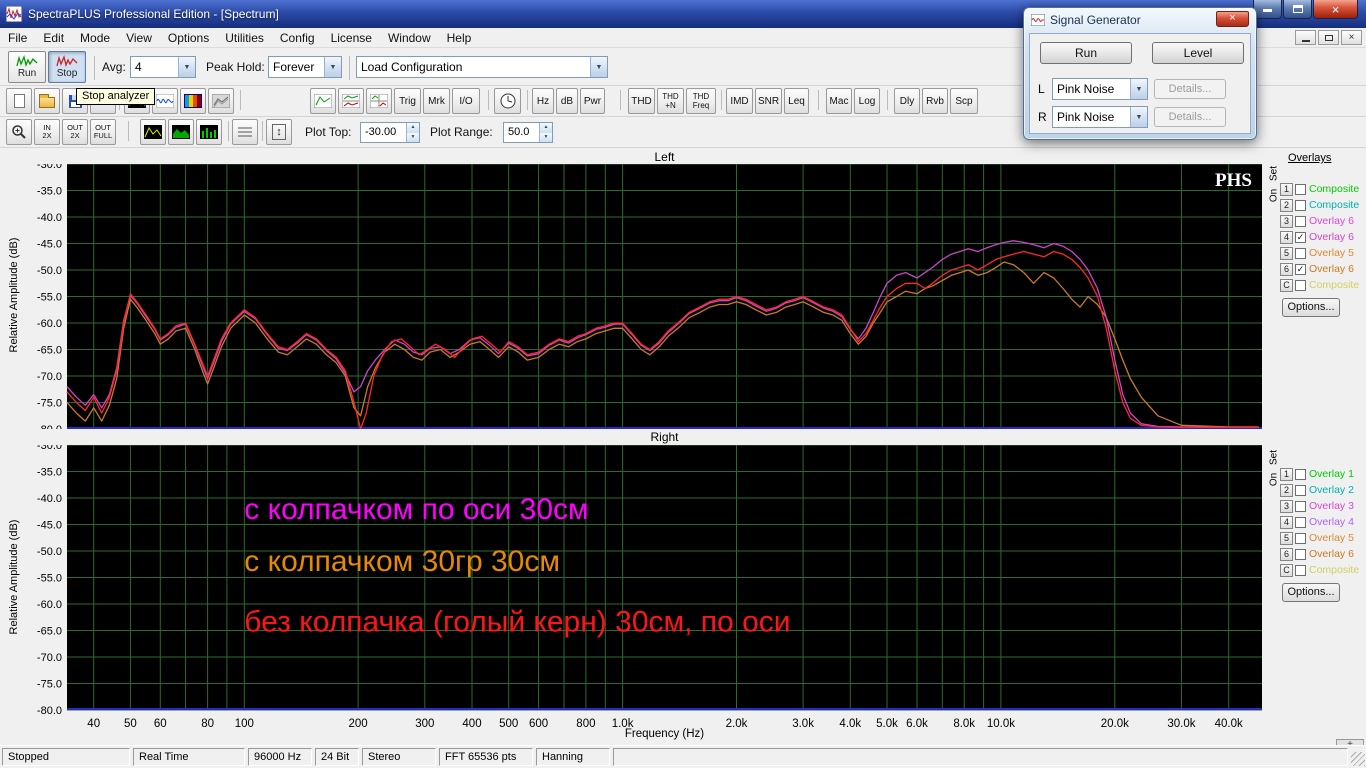  Describe the element at coordinates (436, 101) in the screenshot. I see `marker-button: Mrk` at that location.